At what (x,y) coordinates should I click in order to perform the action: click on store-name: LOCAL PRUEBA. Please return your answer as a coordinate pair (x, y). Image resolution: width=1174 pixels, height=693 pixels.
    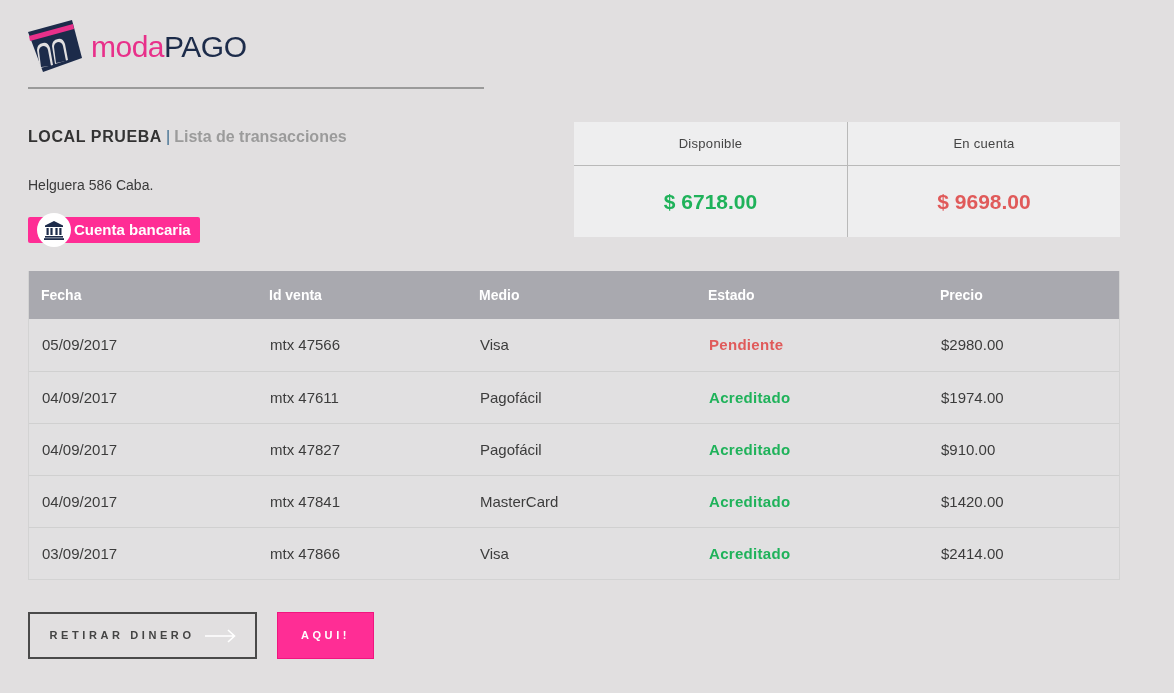
    Looking at the image, I should click on (95, 137).